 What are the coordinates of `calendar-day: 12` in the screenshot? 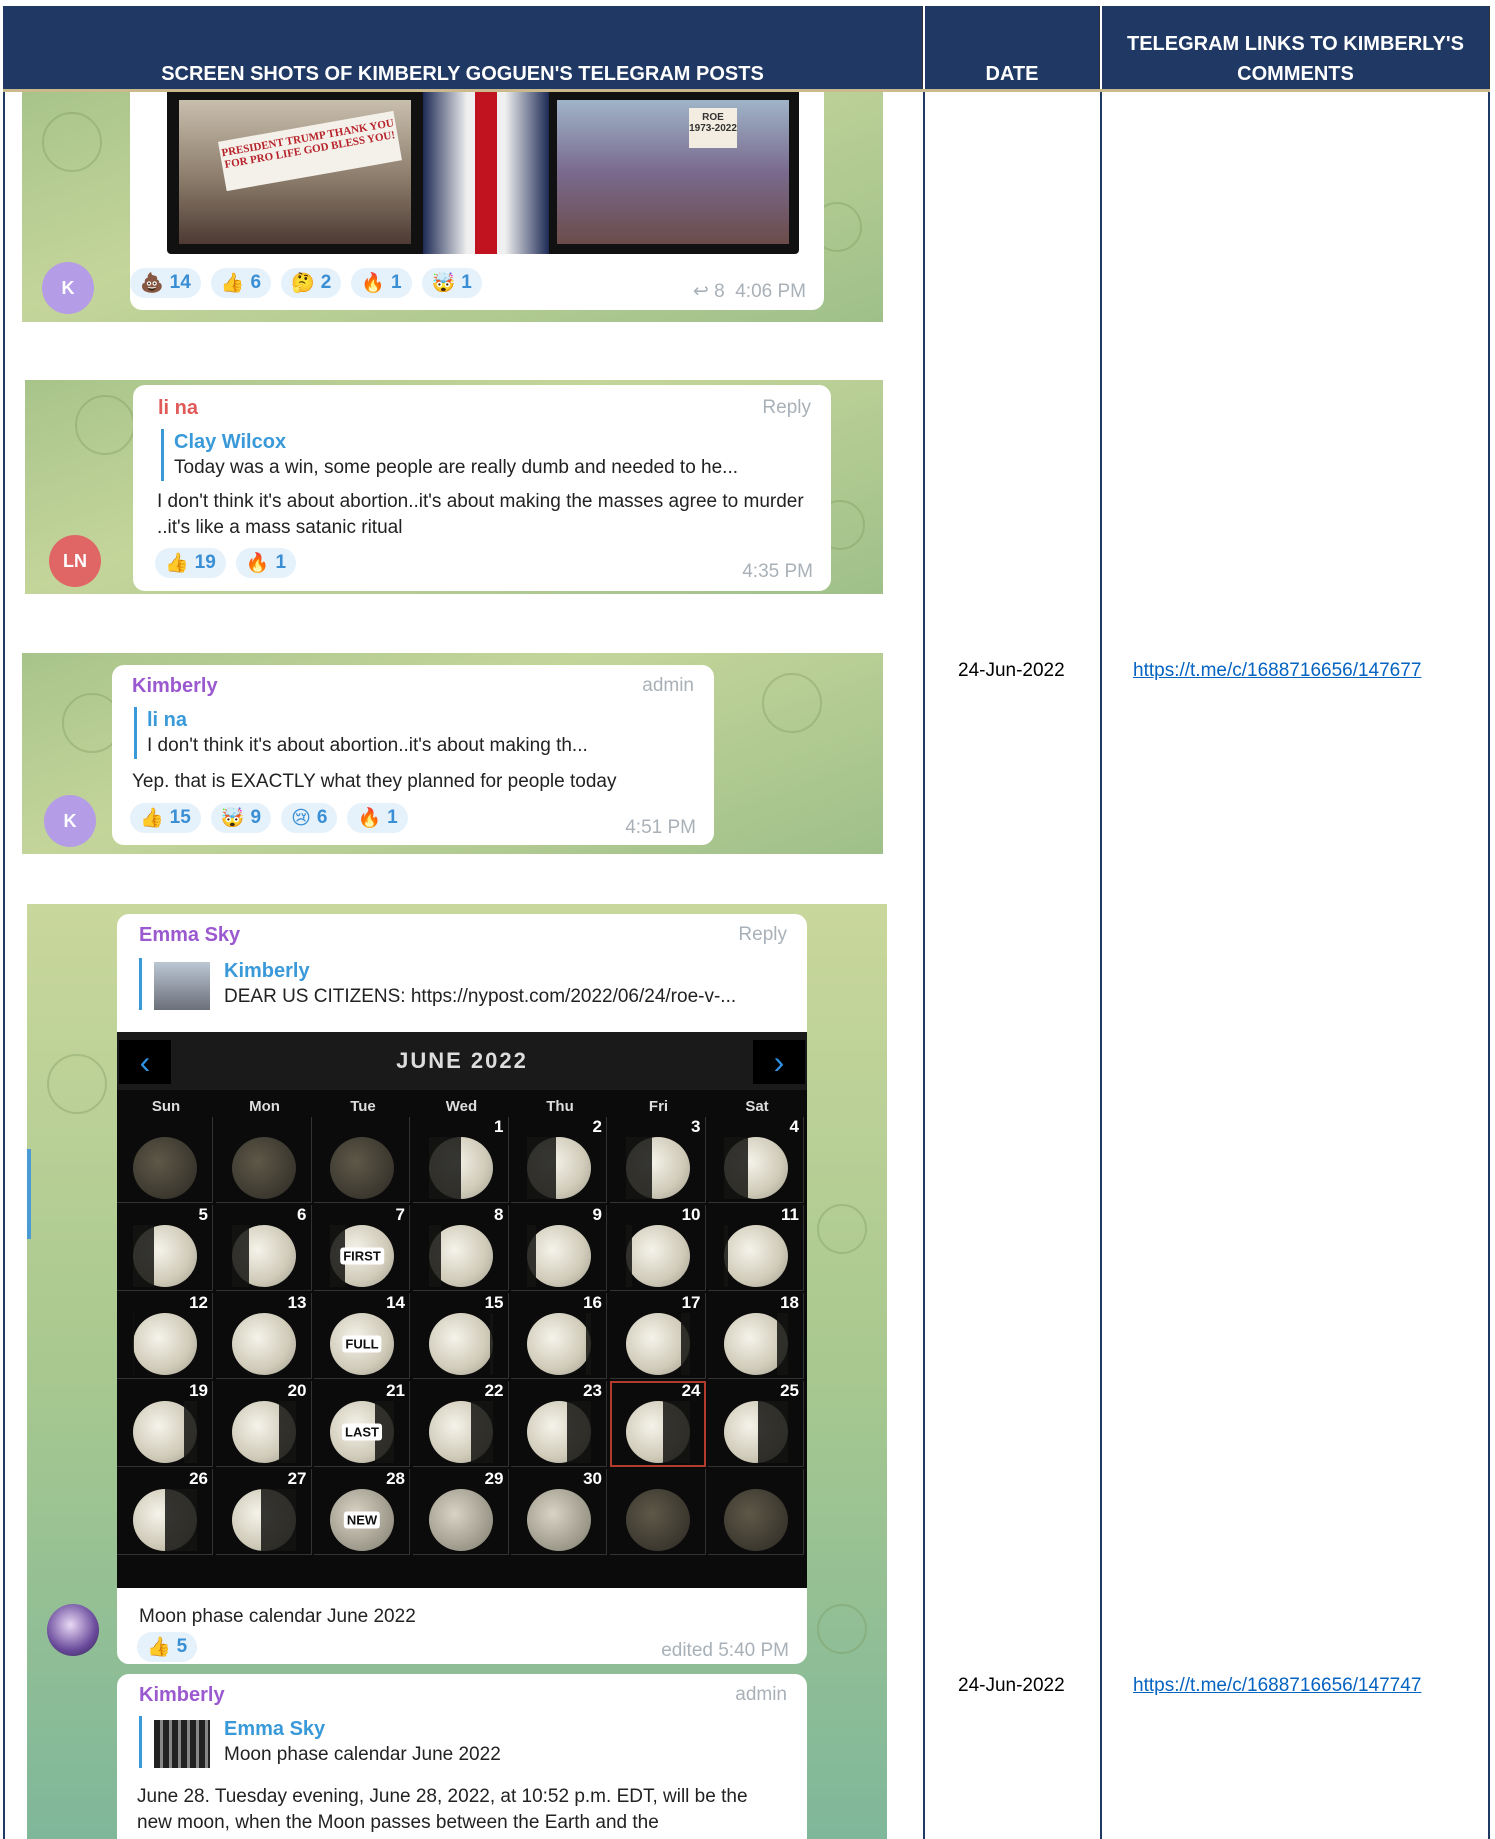 It's located at (165, 1336).